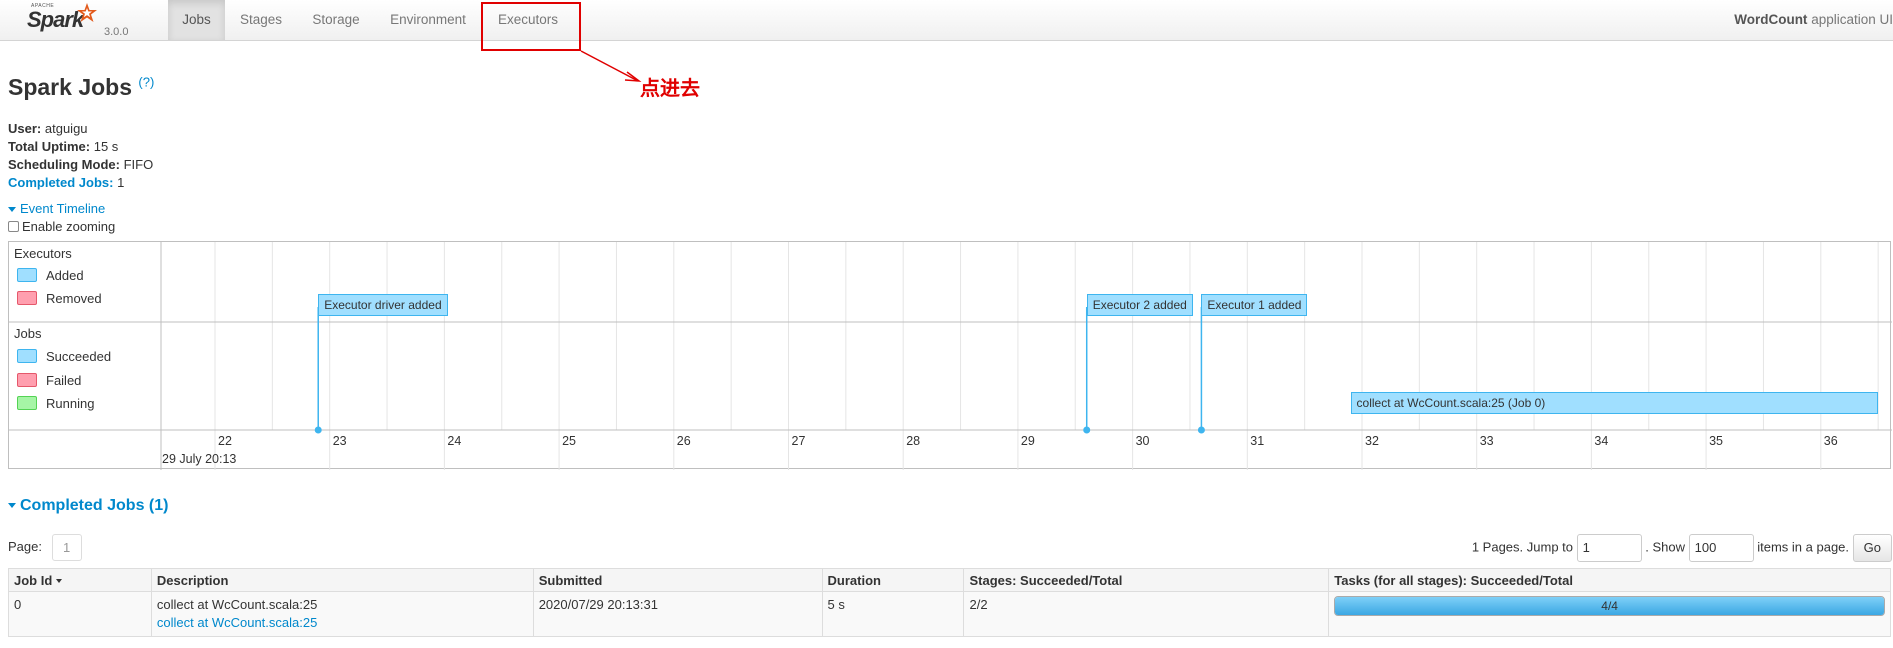 Image resolution: width=1893 pixels, height=648 pixels. What do you see at coordinates (33, 580) in the screenshot?
I see `col-job-id-label: Job Id` at bounding box center [33, 580].